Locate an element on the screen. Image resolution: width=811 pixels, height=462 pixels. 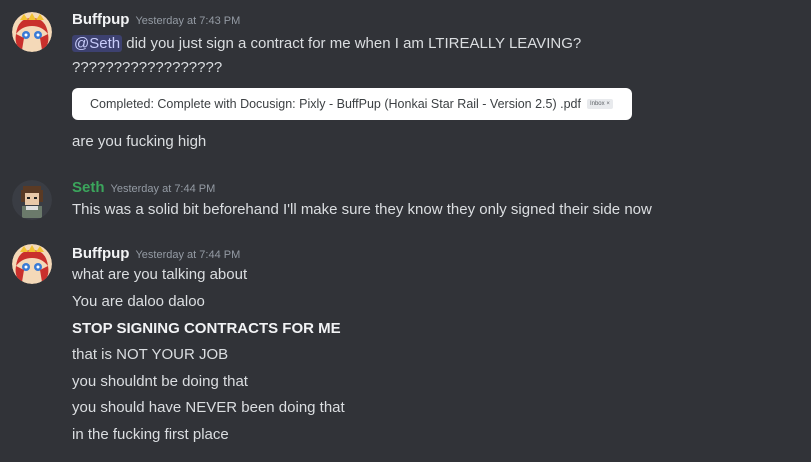
message-line: You are daloo daloo is located at coordinates (138, 301).